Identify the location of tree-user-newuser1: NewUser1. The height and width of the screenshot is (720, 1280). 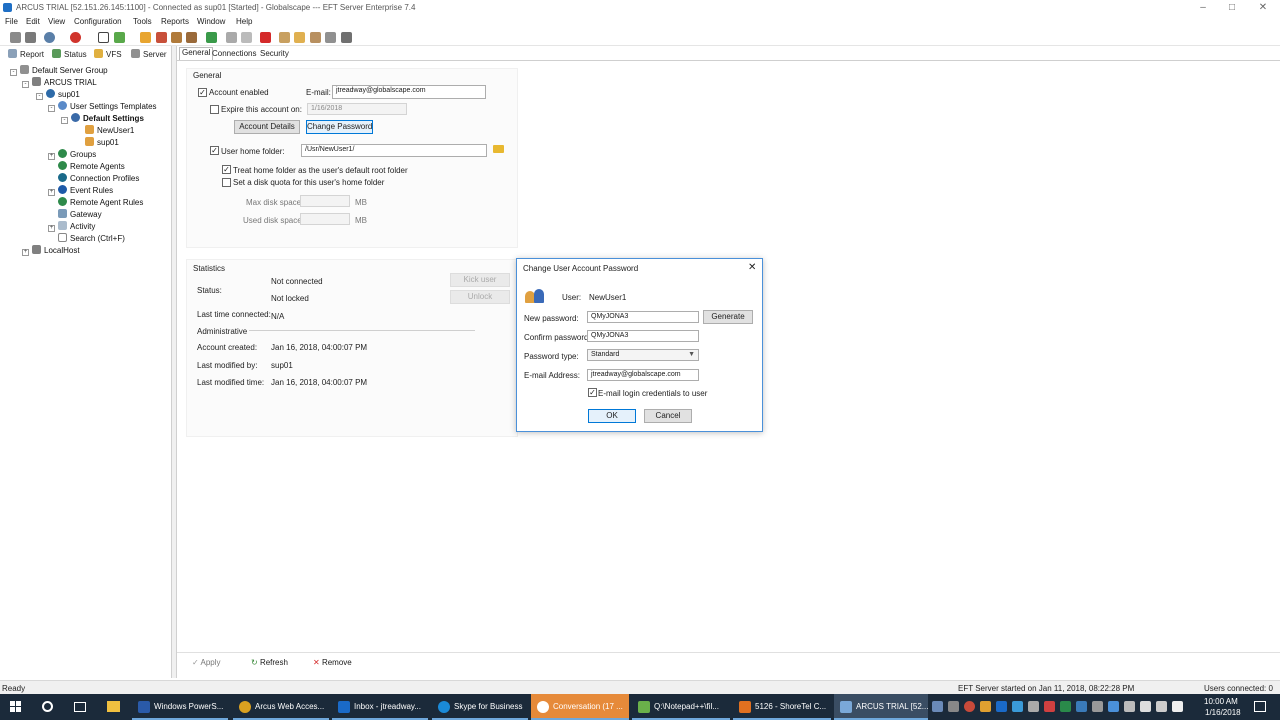
(109, 131).